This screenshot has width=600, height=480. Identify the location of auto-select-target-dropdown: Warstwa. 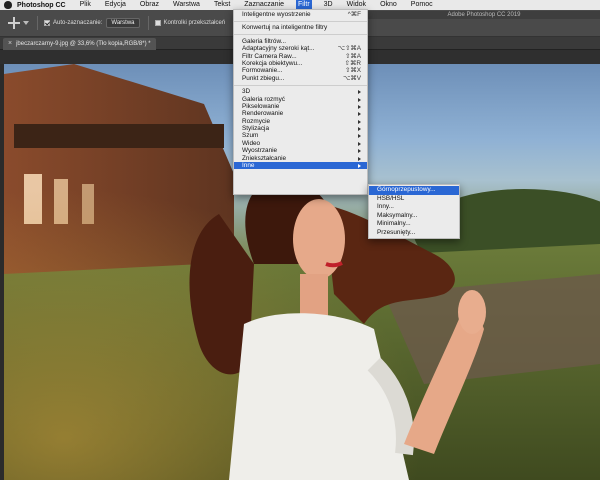
(123, 23).